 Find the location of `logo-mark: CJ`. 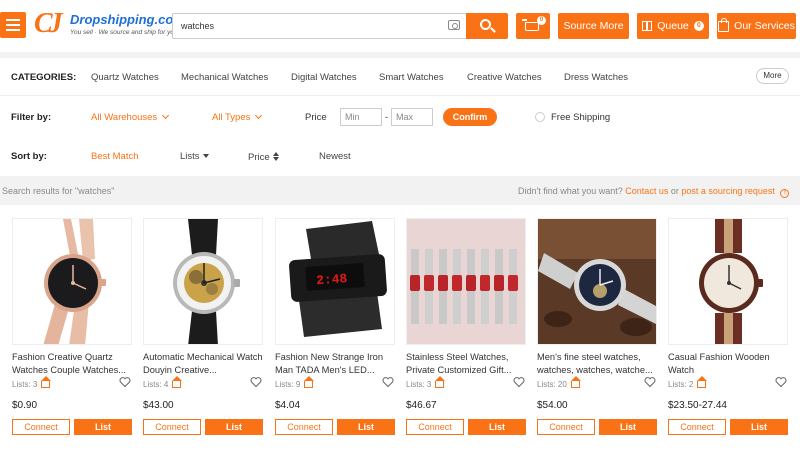

logo-mark: CJ is located at coordinates (48, 23).